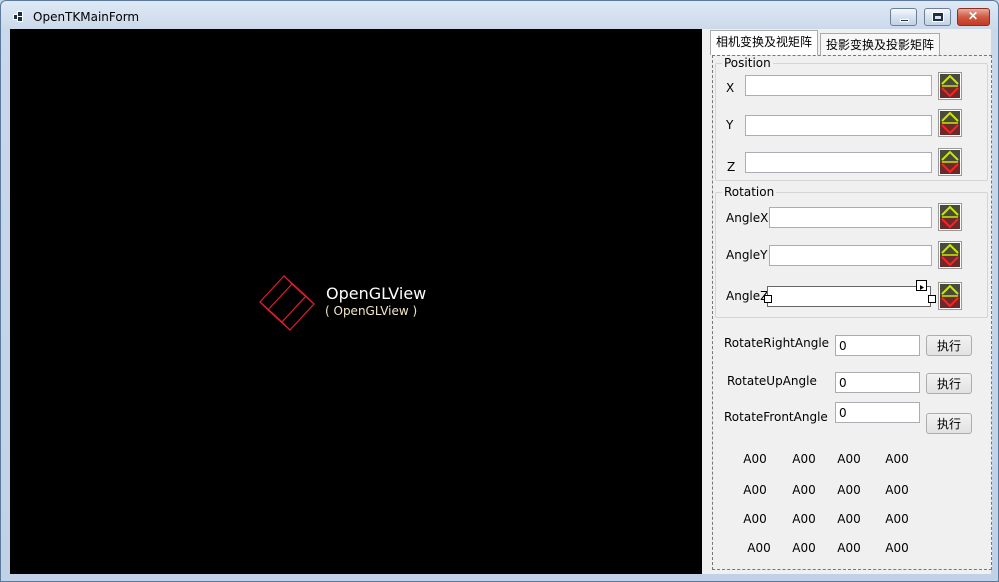 The height and width of the screenshot is (582, 999). What do you see at coordinates (850, 217) in the screenshot?
I see `angle-x-input` at bounding box center [850, 217].